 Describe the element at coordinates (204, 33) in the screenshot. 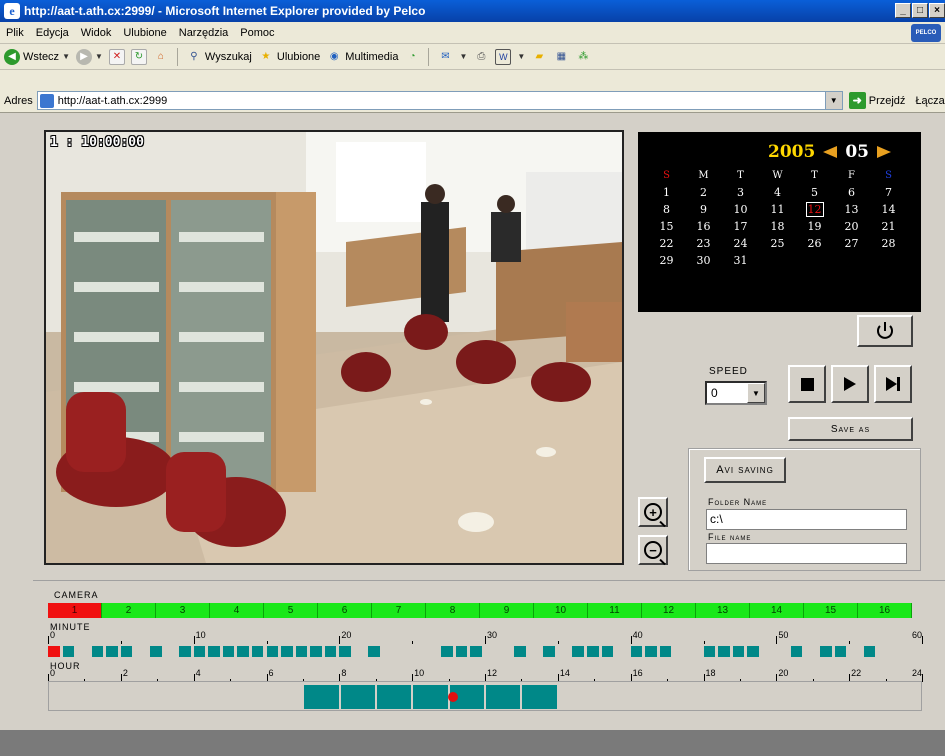

I see `menu-tools: Narzędzia` at that location.